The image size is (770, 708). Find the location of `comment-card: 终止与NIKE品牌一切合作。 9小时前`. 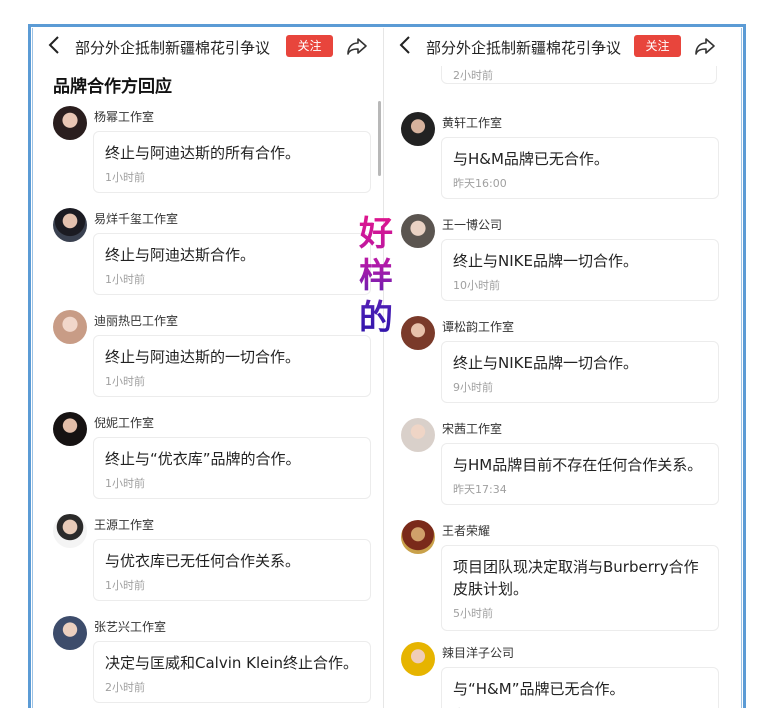

comment-card: 终止与NIKE品牌一切合作。 9小时前 is located at coordinates (580, 372).